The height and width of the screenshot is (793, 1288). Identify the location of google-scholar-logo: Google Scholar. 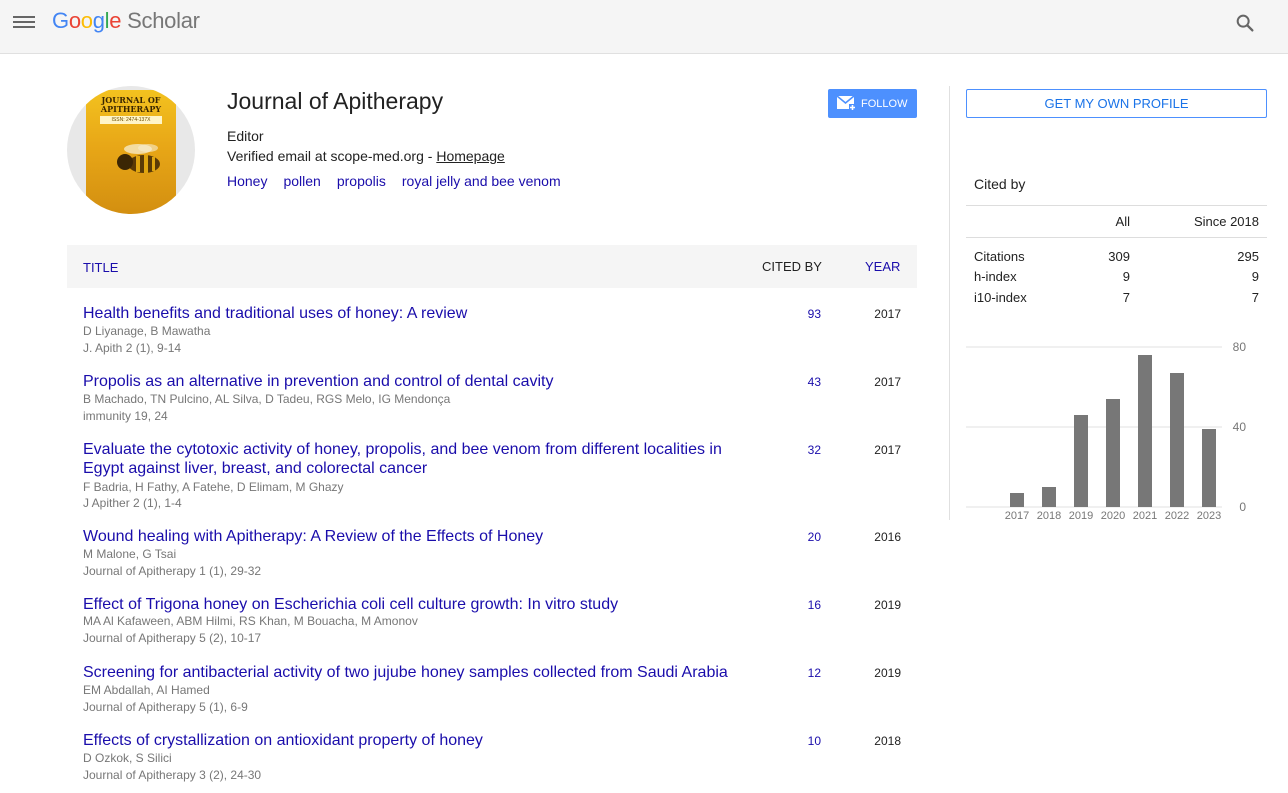
(126, 21).